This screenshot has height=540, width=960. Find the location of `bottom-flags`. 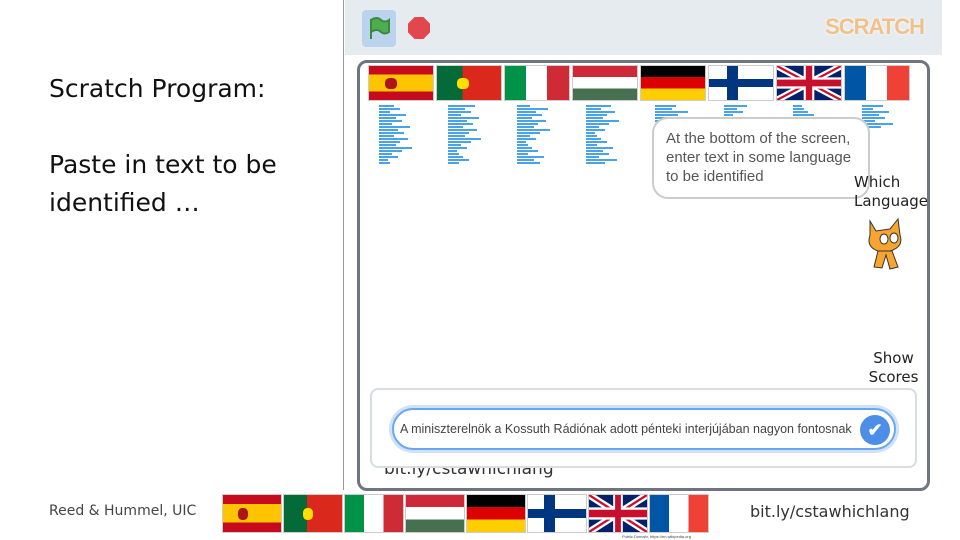

bottom-flags is located at coordinates (465, 513).